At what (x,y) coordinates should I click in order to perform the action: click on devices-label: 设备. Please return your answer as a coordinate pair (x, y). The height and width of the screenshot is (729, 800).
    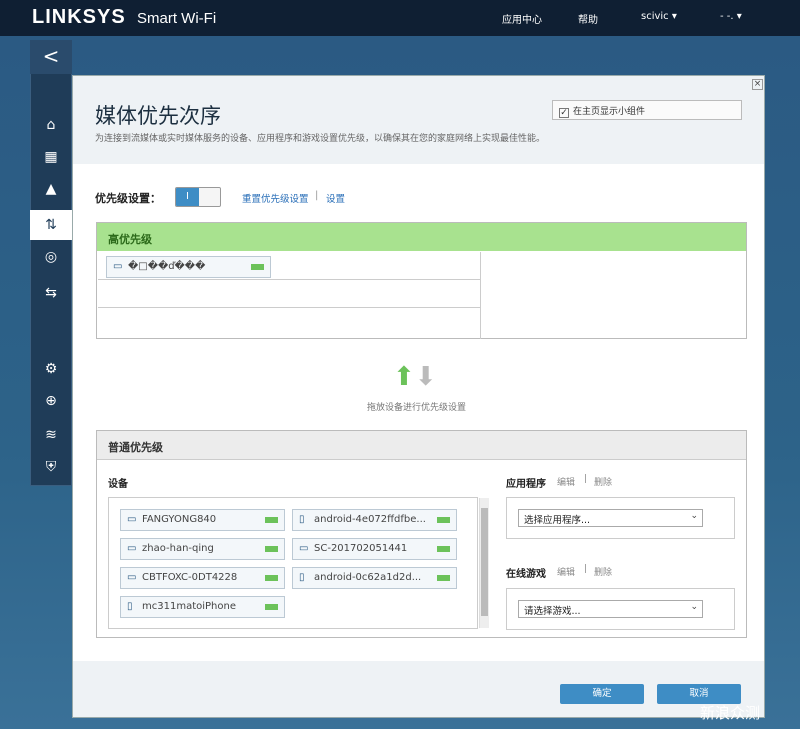
    Looking at the image, I should click on (118, 484).